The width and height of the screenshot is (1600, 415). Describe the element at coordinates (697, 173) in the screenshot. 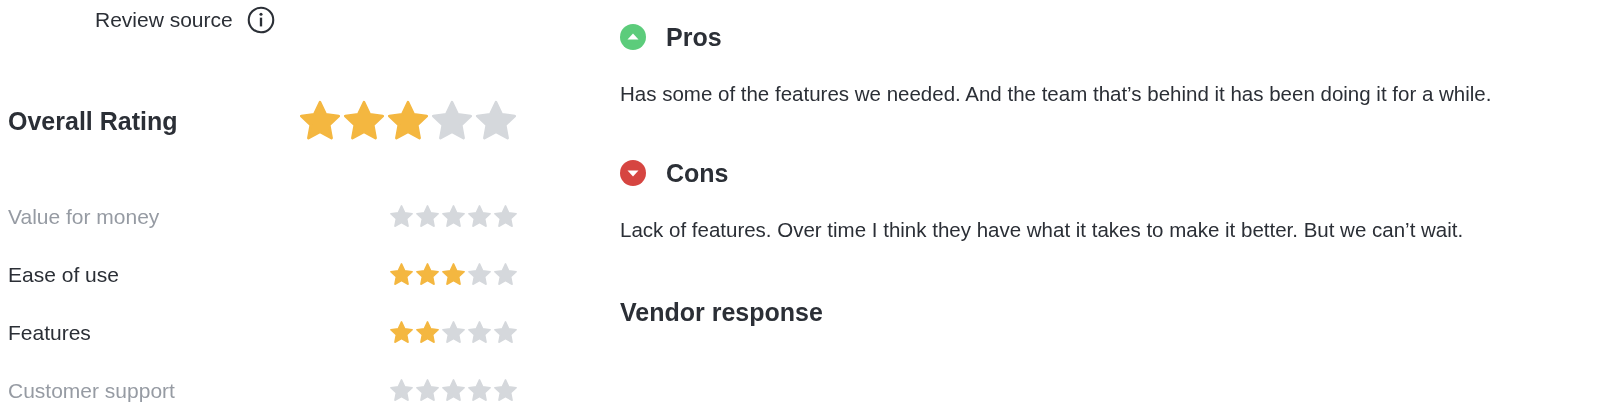

I see `section-title: Cons` at that location.